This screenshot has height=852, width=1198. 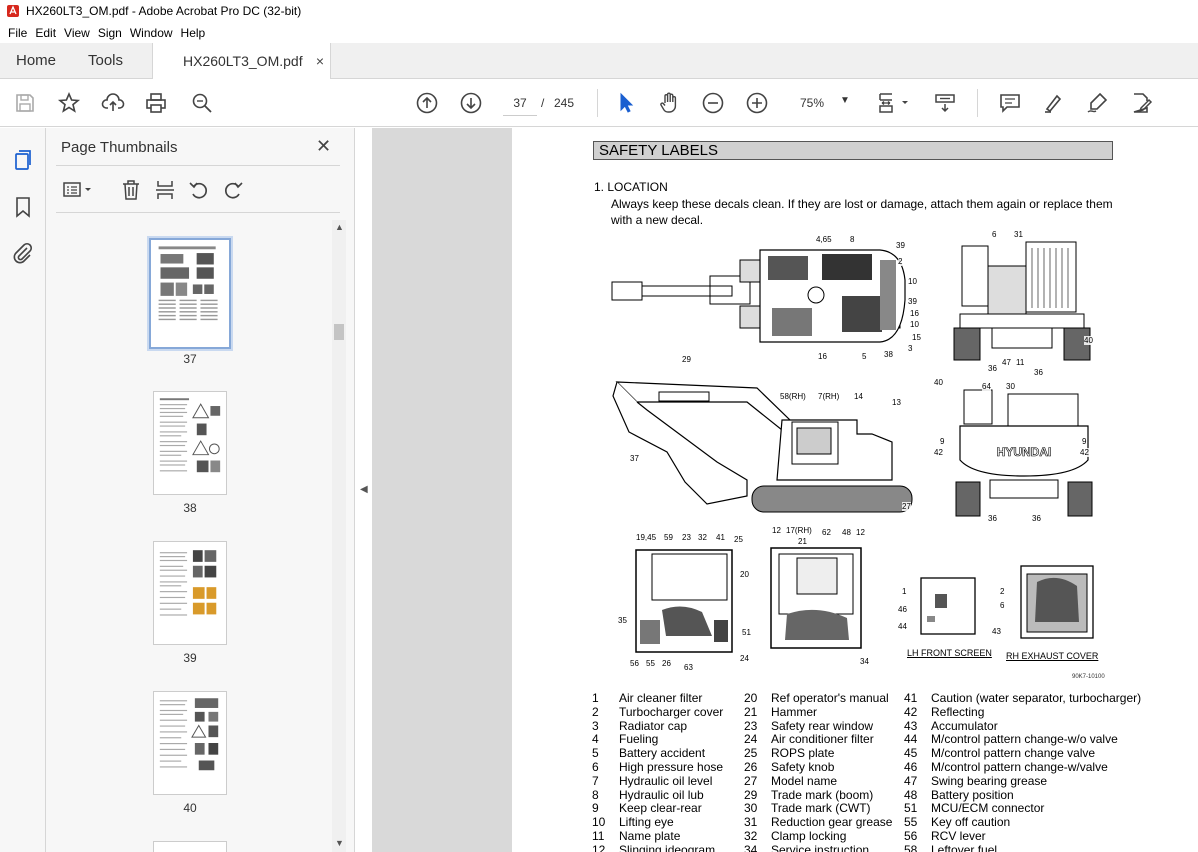 What do you see at coordinates (17, 33) in the screenshot?
I see `menu-file: File` at bounding box center [17, 33].